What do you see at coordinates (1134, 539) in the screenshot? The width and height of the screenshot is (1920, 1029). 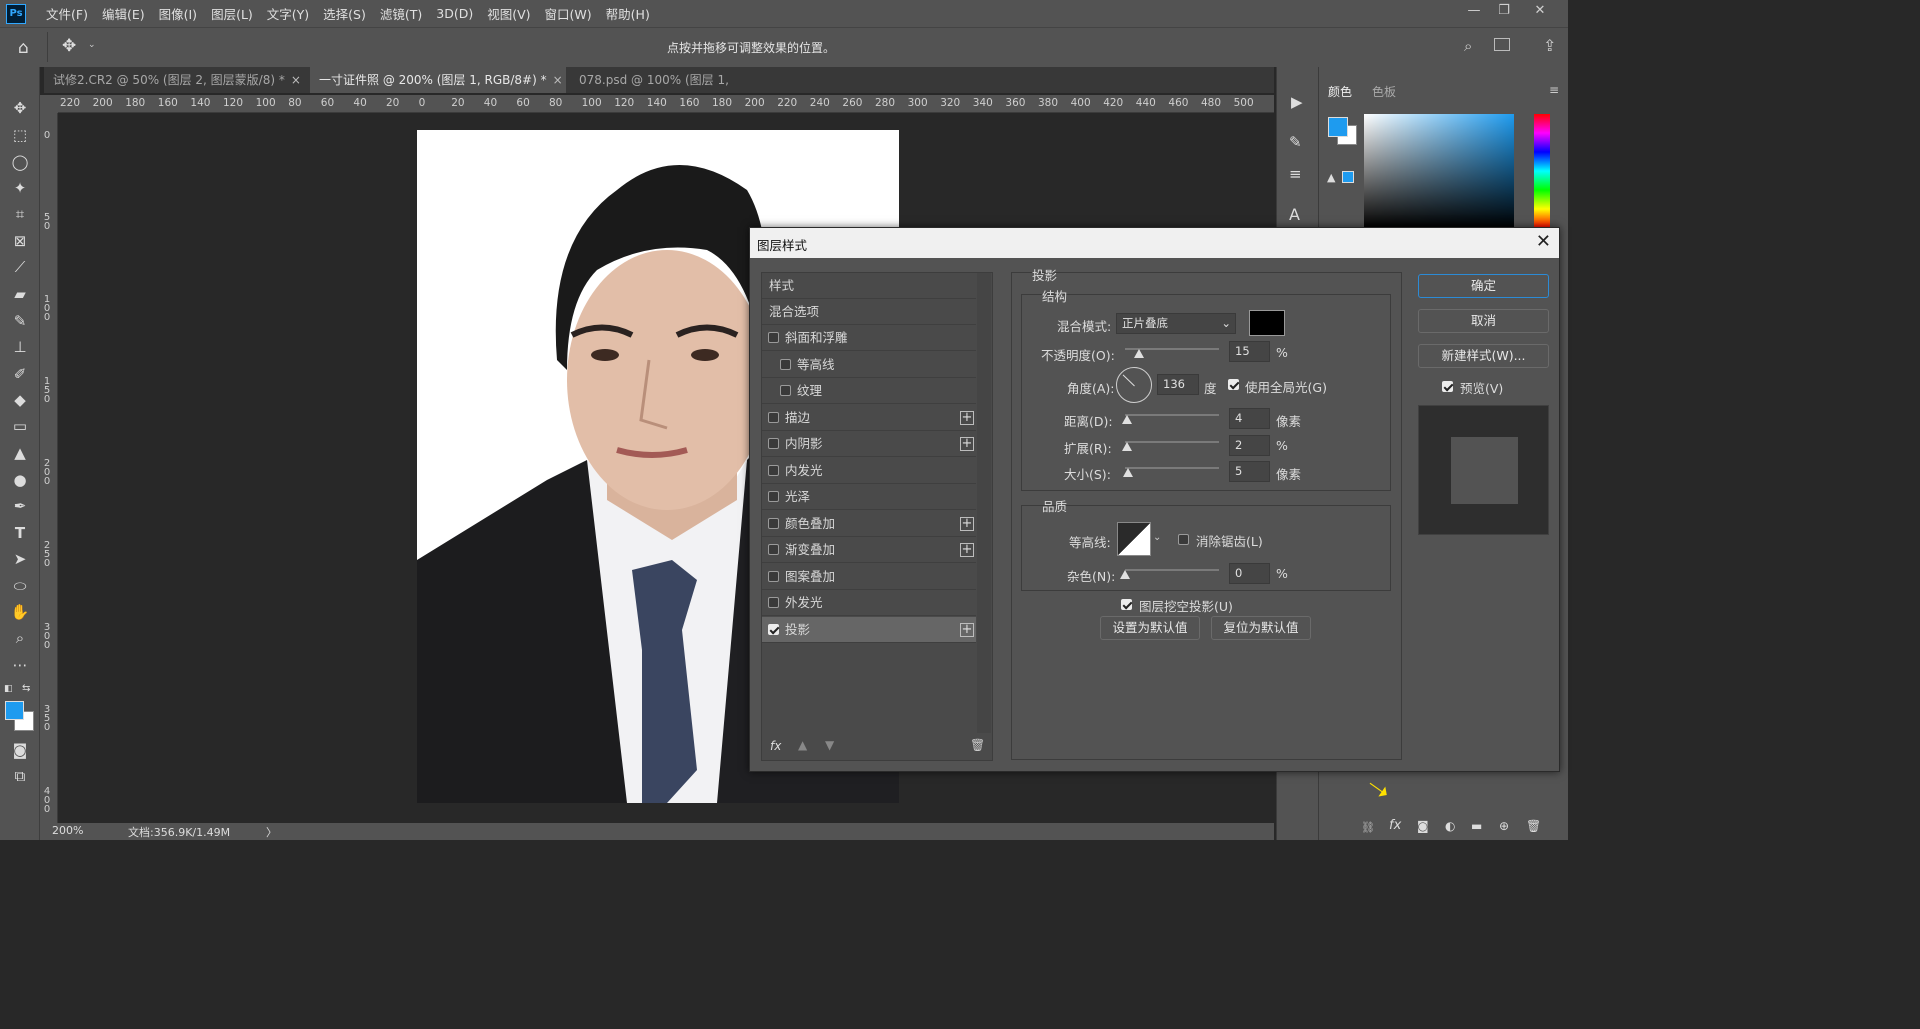 I see `contour-preview` at bounding box center [1134, 539].